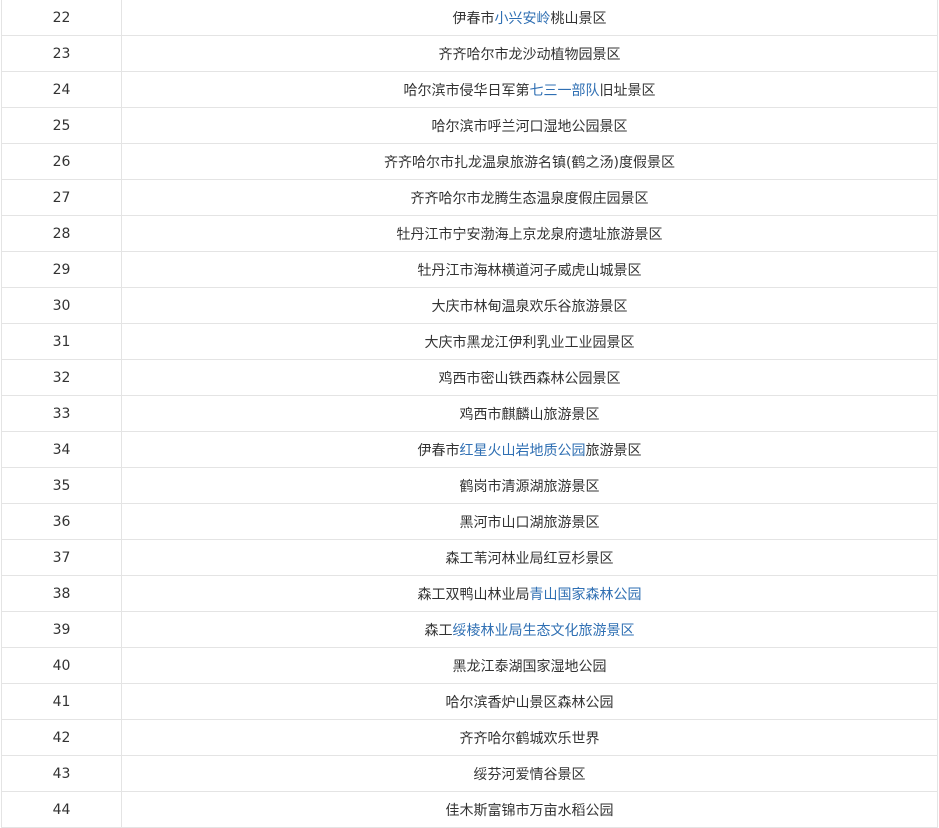 The height and width of the screenshot is (828, 939). I want to click on table-row: 41 哈尔滨香炉山景区森林公园, so click(469, 701).